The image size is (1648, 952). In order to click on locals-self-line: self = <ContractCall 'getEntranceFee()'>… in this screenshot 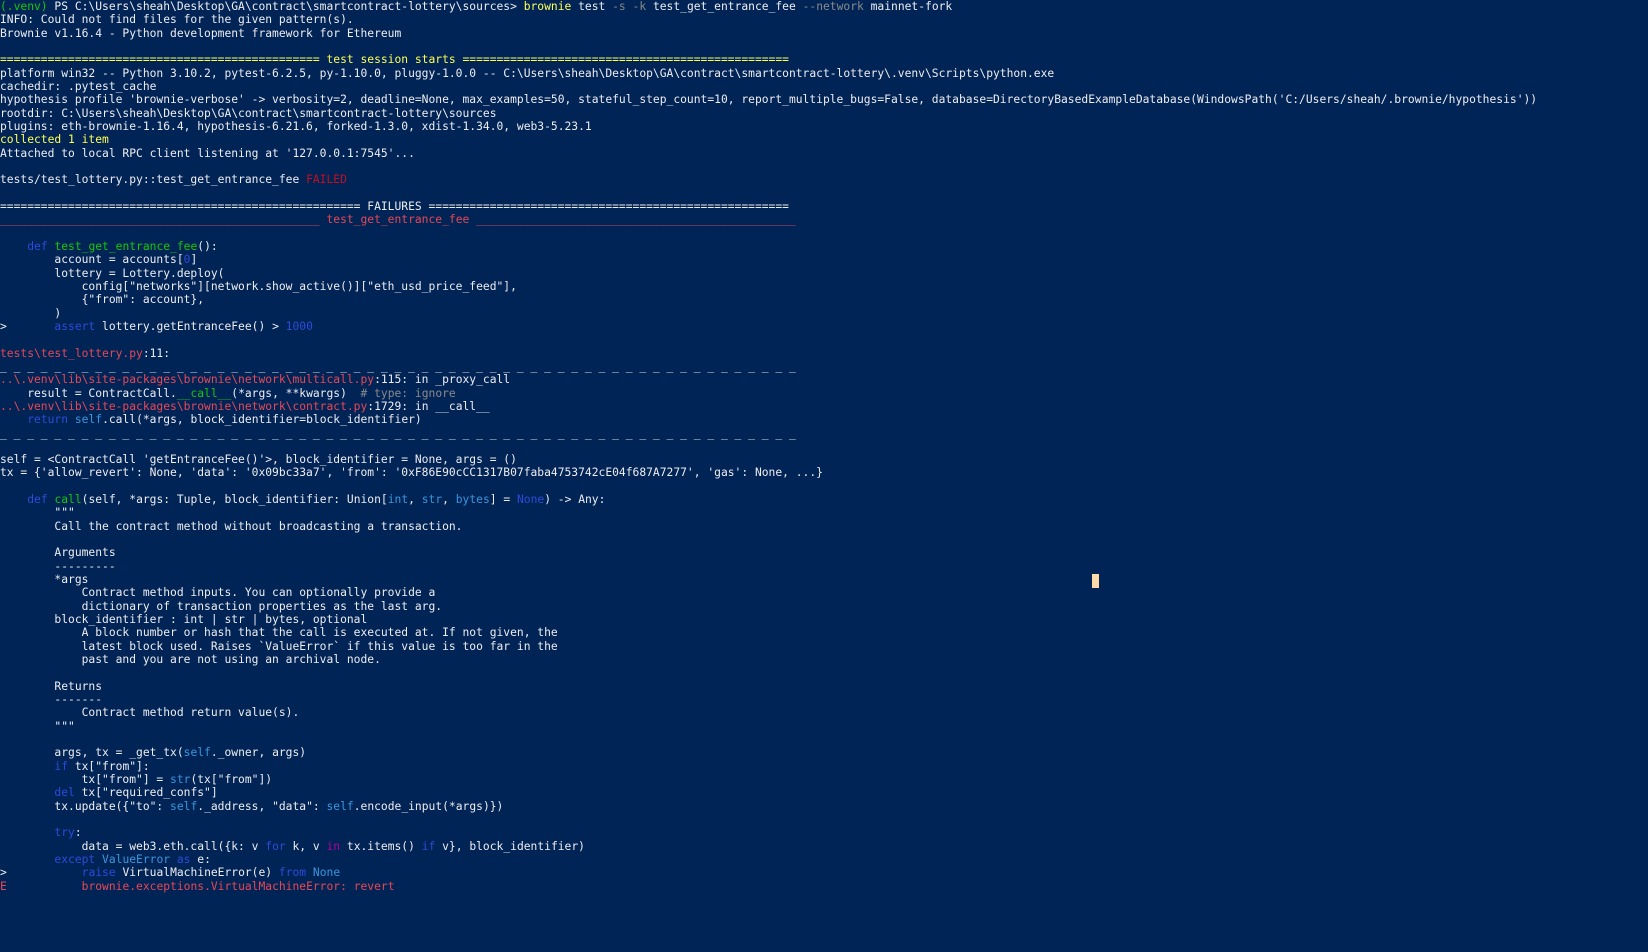, I will do `click(258, 460)`.